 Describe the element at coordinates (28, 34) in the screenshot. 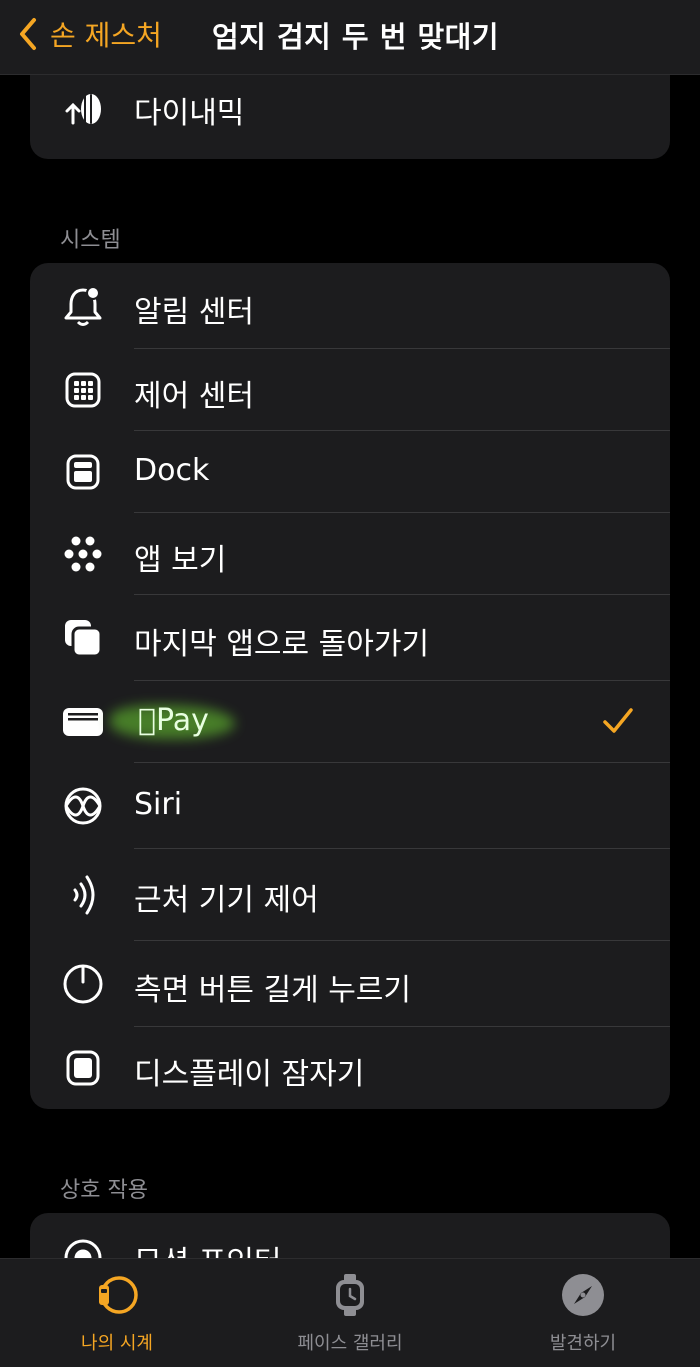

I see `chevron-left-icon` at that location.